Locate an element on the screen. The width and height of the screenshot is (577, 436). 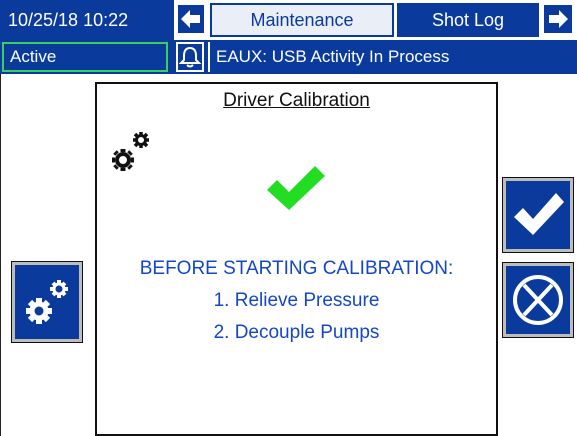
screen-frame-left is located at coordinates (4, 255).